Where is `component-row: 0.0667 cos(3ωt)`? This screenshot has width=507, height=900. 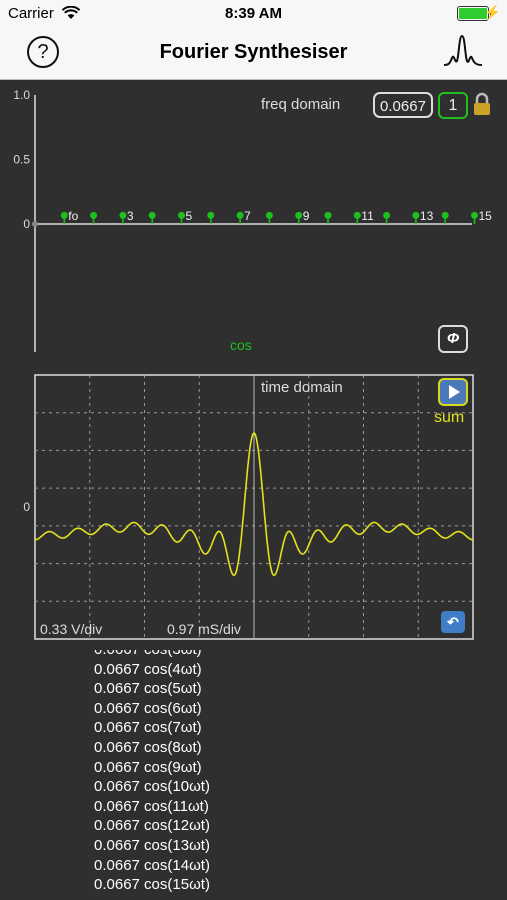
component-row: 0.0667 cos(3ωt) is located at coordinates (244, 655).